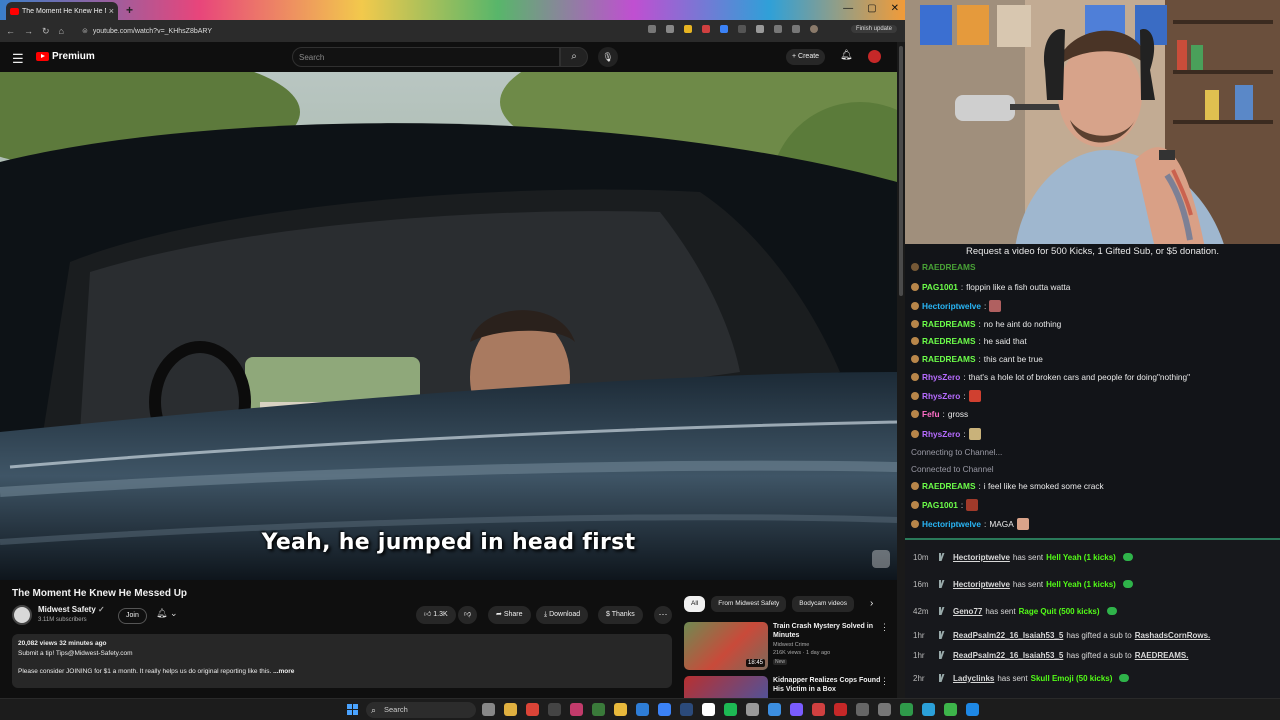 The width and height of the screenshot is (1280, 720). I want to click on steam-icon, so click(686, 709).